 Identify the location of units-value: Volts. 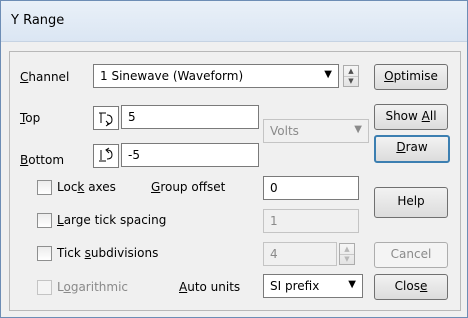
(284, 131).